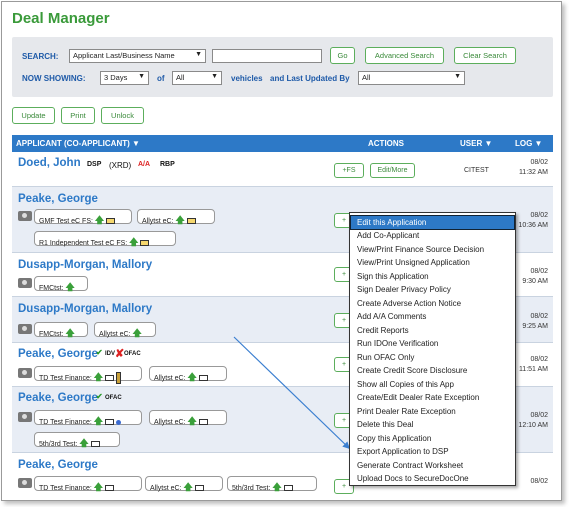 The image size is (569, 507). I want to click on menu-item-upload-docs: Upload Docs to SecureDocOne, so click(432, 478).